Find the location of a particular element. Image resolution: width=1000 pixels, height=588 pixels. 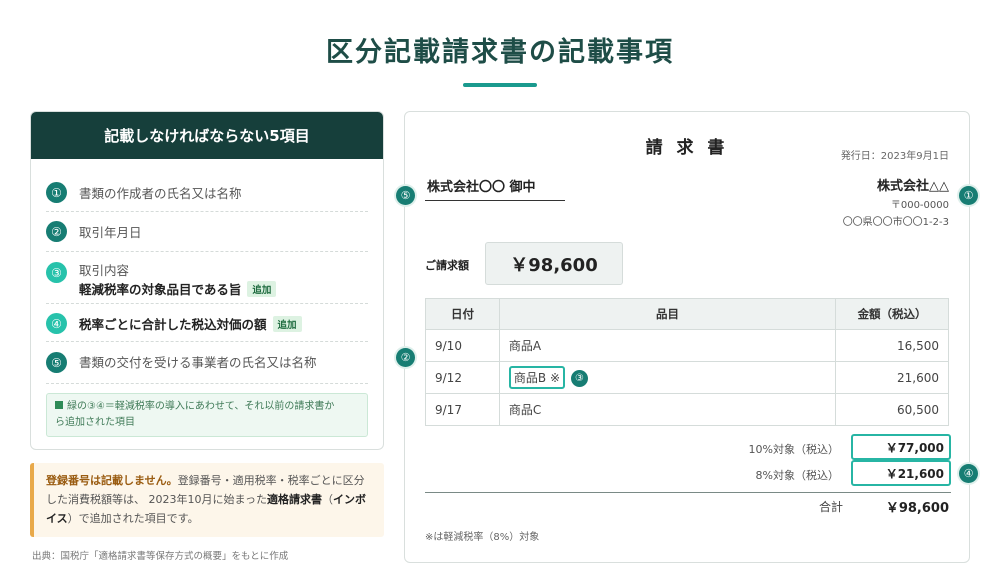

requirement-label: 税率ごとに合計した税込対価の額 is located at coordinates (173, 324).